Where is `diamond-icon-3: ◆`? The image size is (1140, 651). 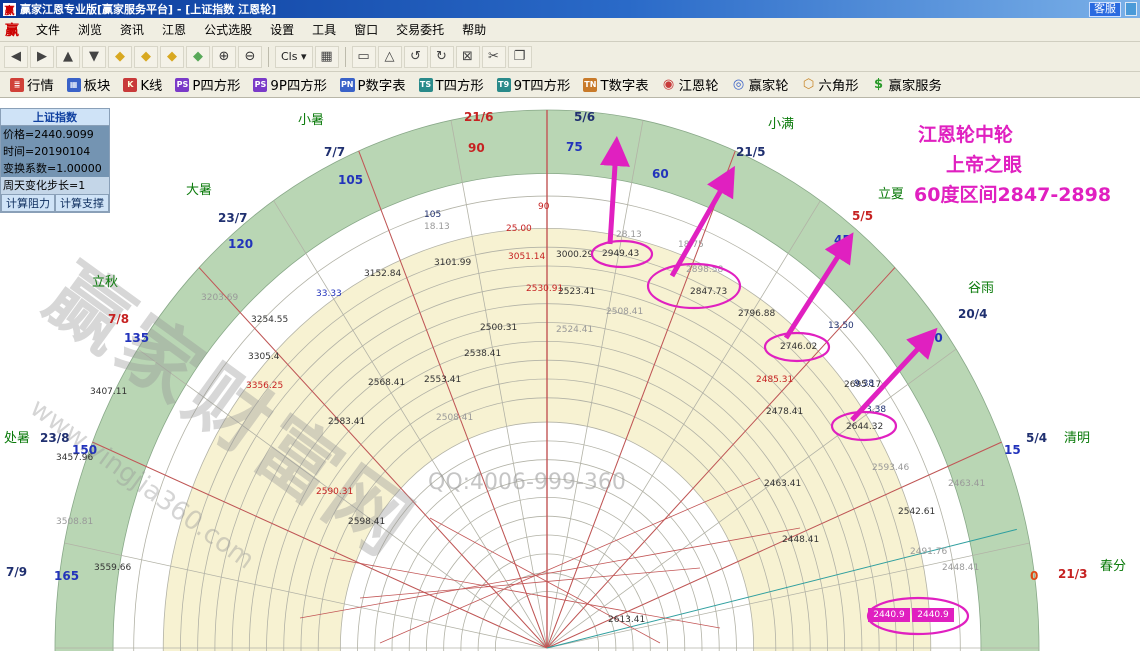 diamond-icon-3: ◆ is located at coordinates (172, 56).